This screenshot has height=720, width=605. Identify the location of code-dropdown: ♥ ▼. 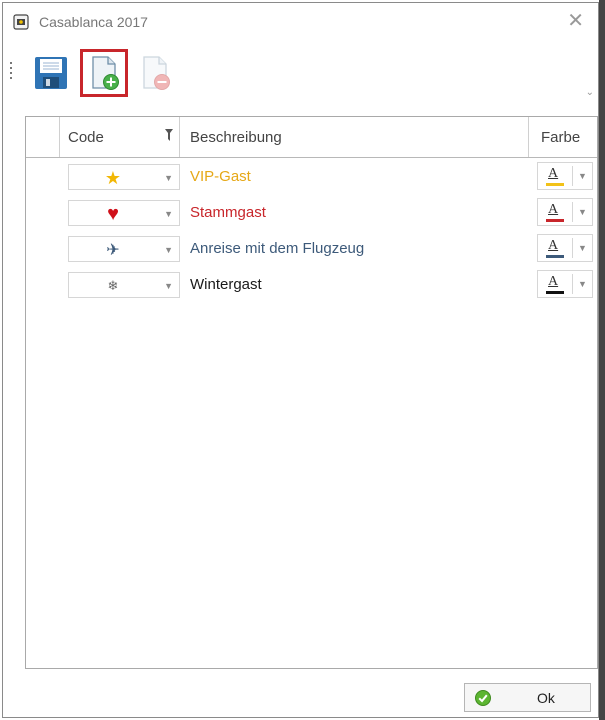
(124, 213).